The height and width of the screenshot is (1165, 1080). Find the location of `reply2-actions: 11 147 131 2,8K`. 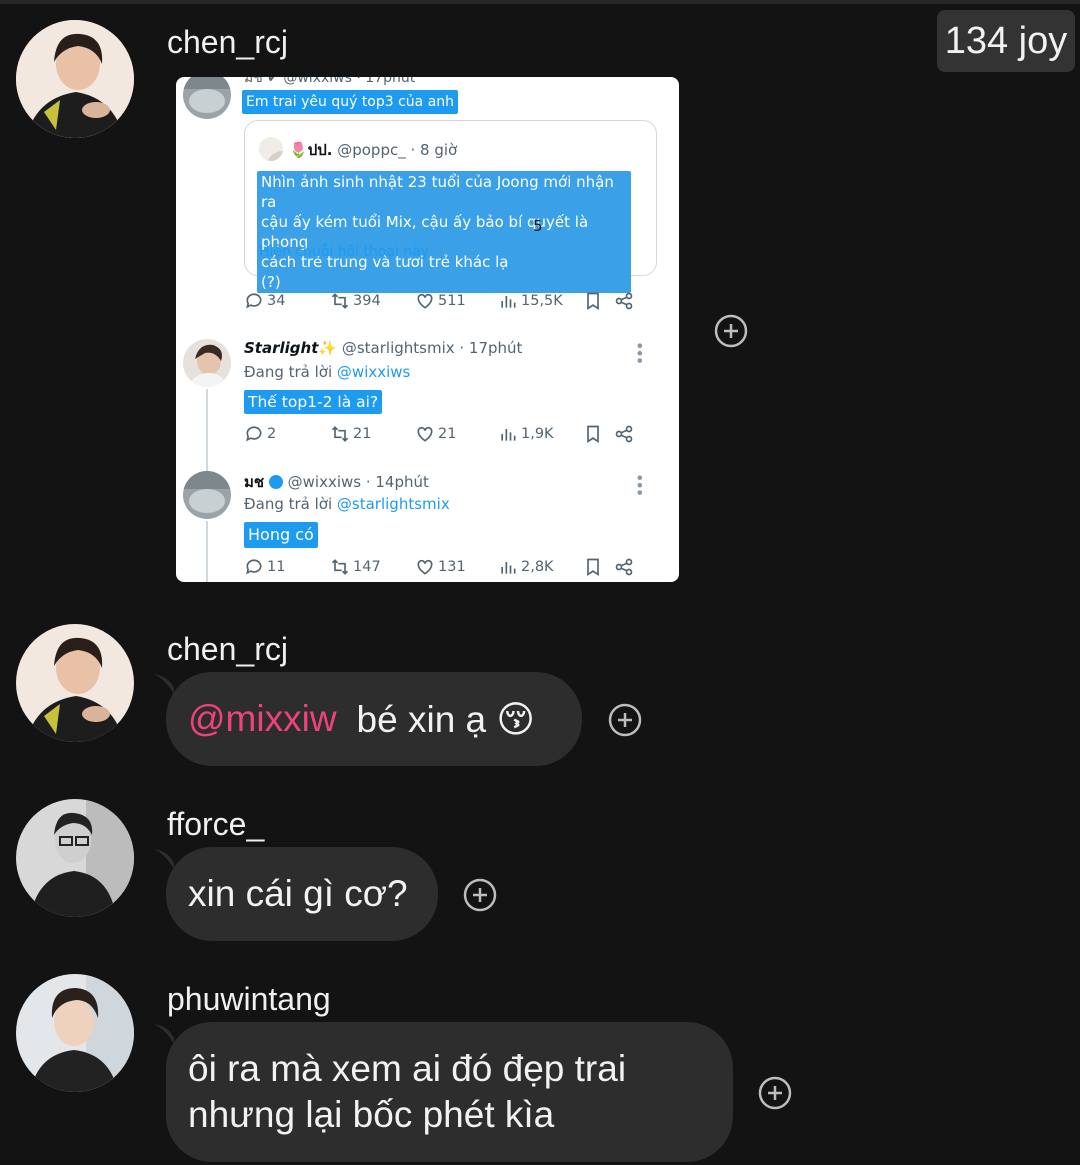

reply2-actions: 11 147 131 2,8K is located at coordinates (449, 569).